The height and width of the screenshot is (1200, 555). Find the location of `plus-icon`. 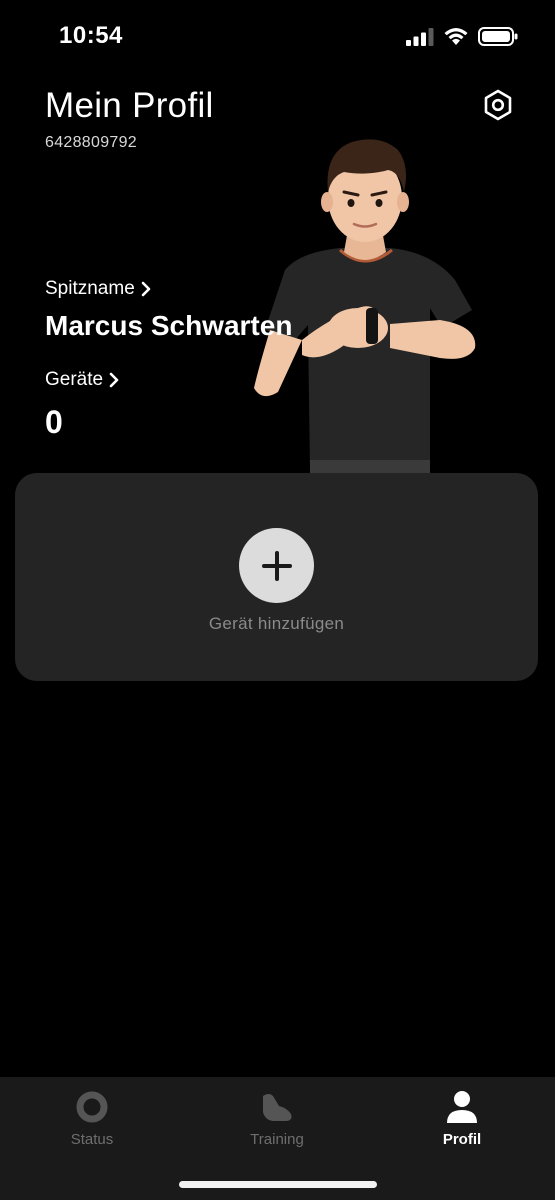

plus-icon is located at coordinates (276, 565).